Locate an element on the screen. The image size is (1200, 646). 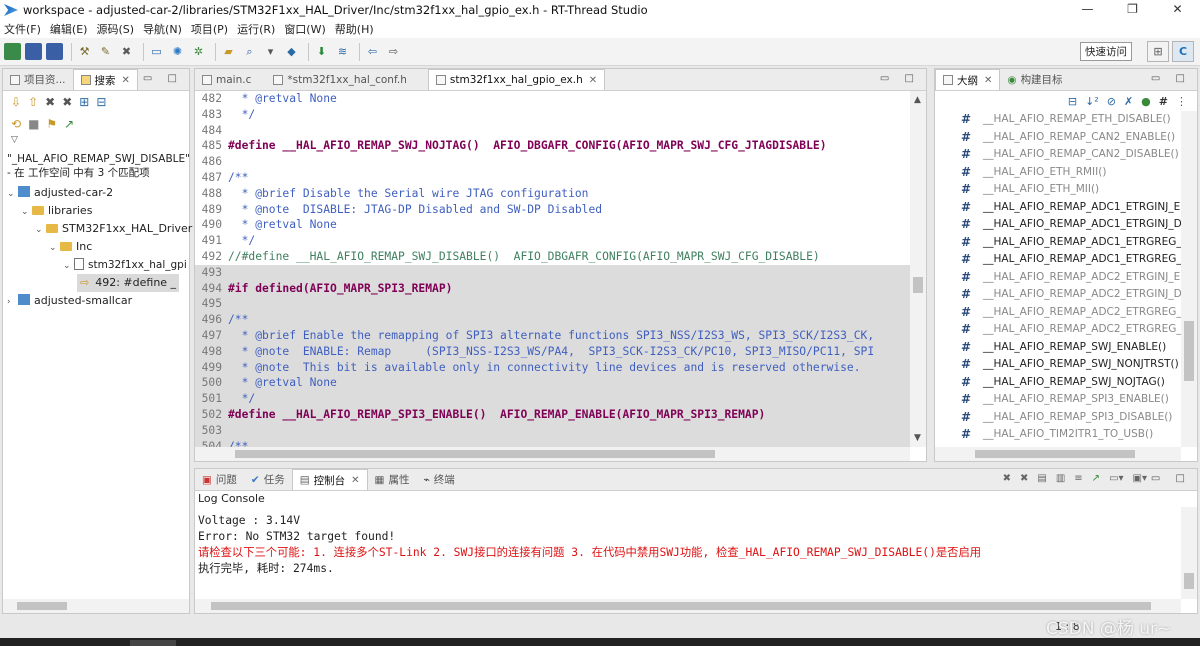
minimize-button: — is located at coordinates (1087, 10).